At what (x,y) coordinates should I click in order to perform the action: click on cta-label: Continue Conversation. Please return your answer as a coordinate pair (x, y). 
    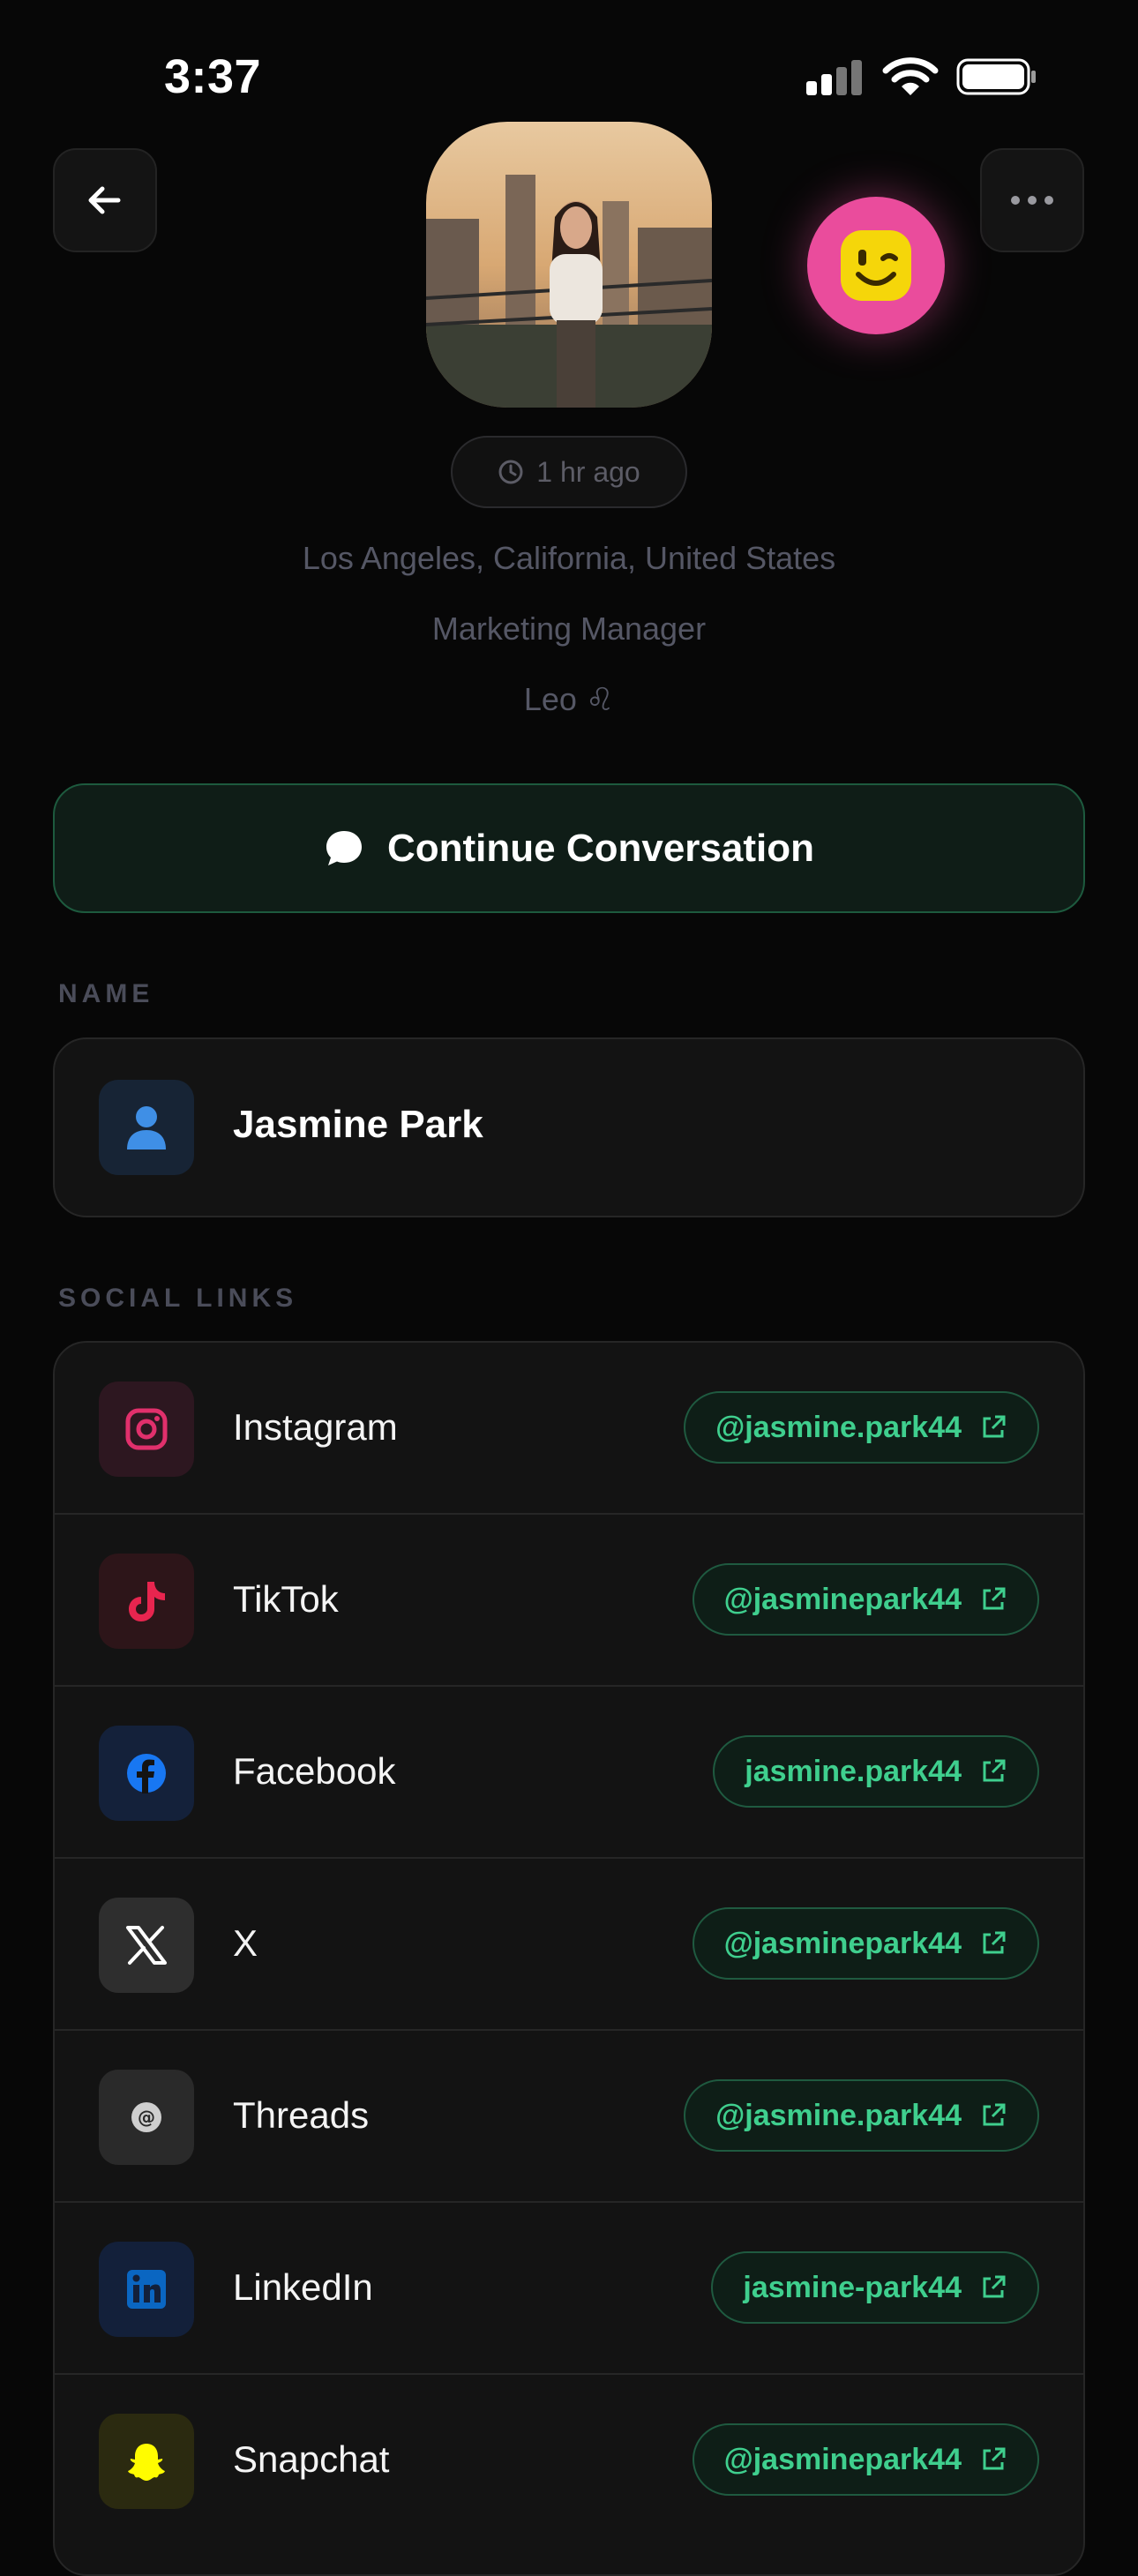
    Looking at the image, I should click on (600, 848).